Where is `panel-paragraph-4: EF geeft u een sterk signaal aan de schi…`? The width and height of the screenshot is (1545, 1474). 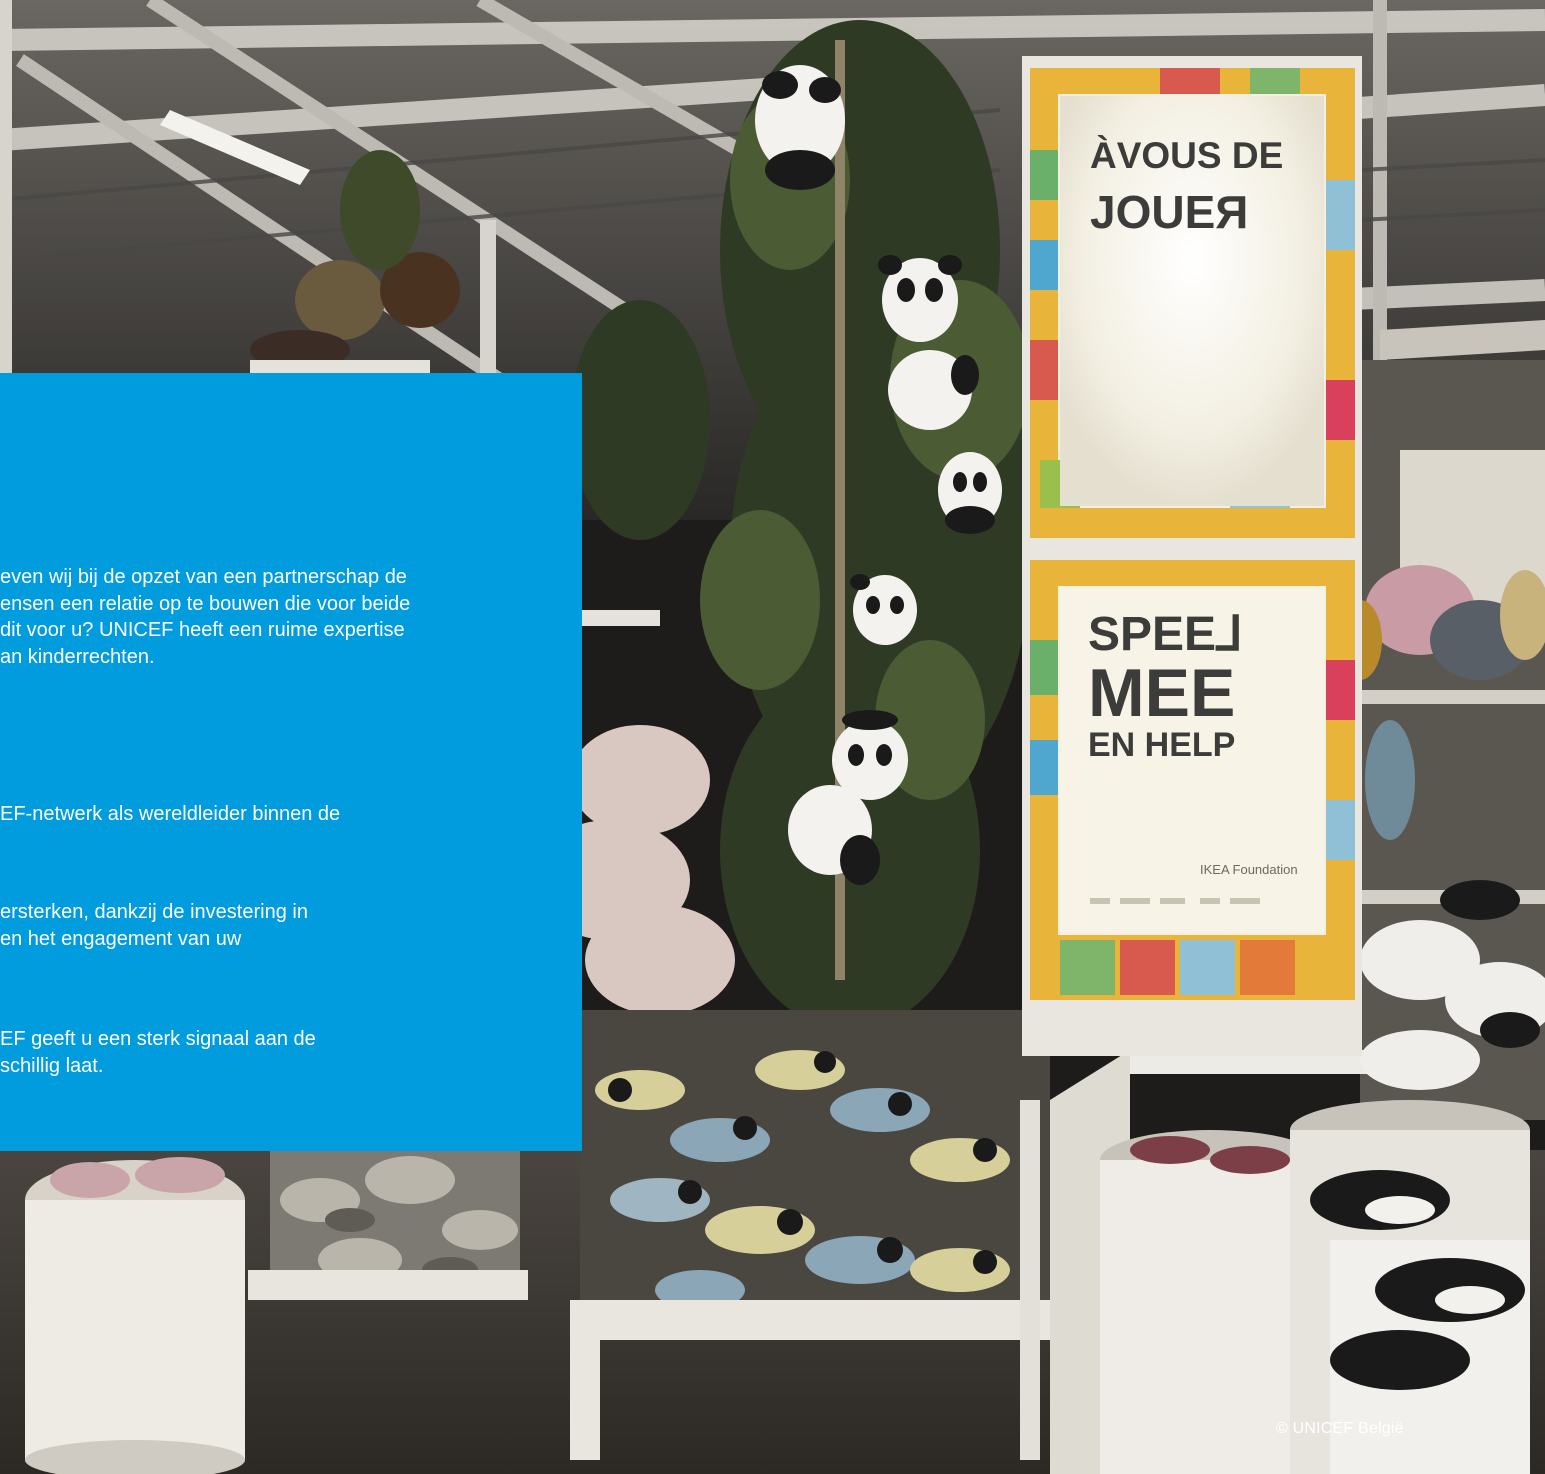 panel-paragraph-4: EF geeft u een sterk signaal aan de schi… is located at coordinates (158, 1052).